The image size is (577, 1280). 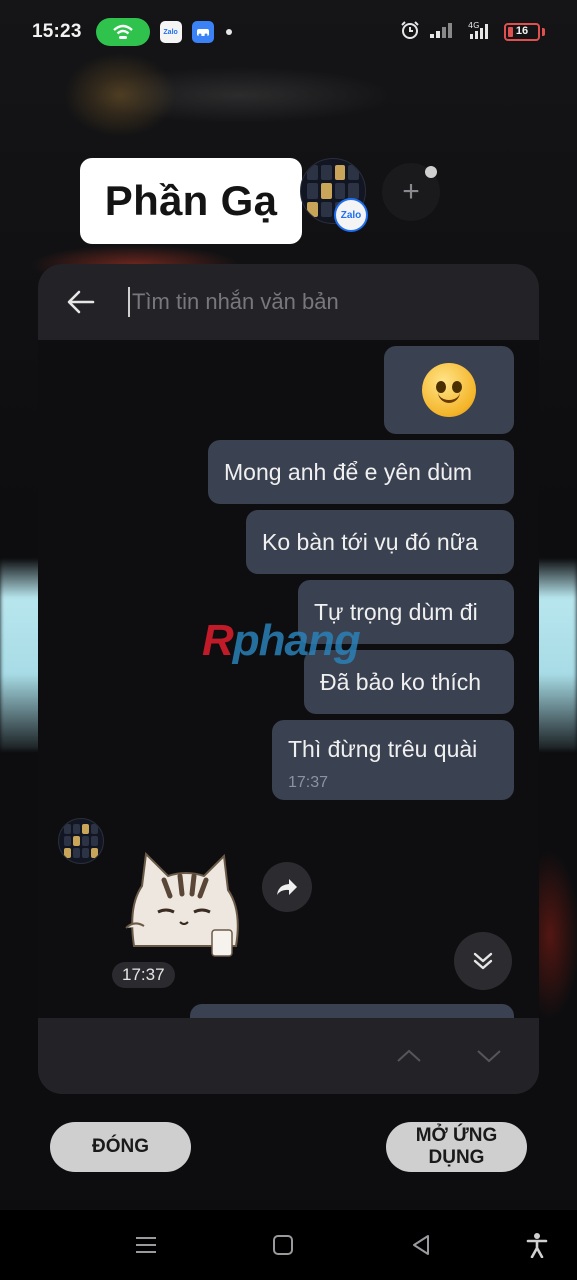 I want to click on zalo-badge-icon: Zalo, so click(x=351, y=215).